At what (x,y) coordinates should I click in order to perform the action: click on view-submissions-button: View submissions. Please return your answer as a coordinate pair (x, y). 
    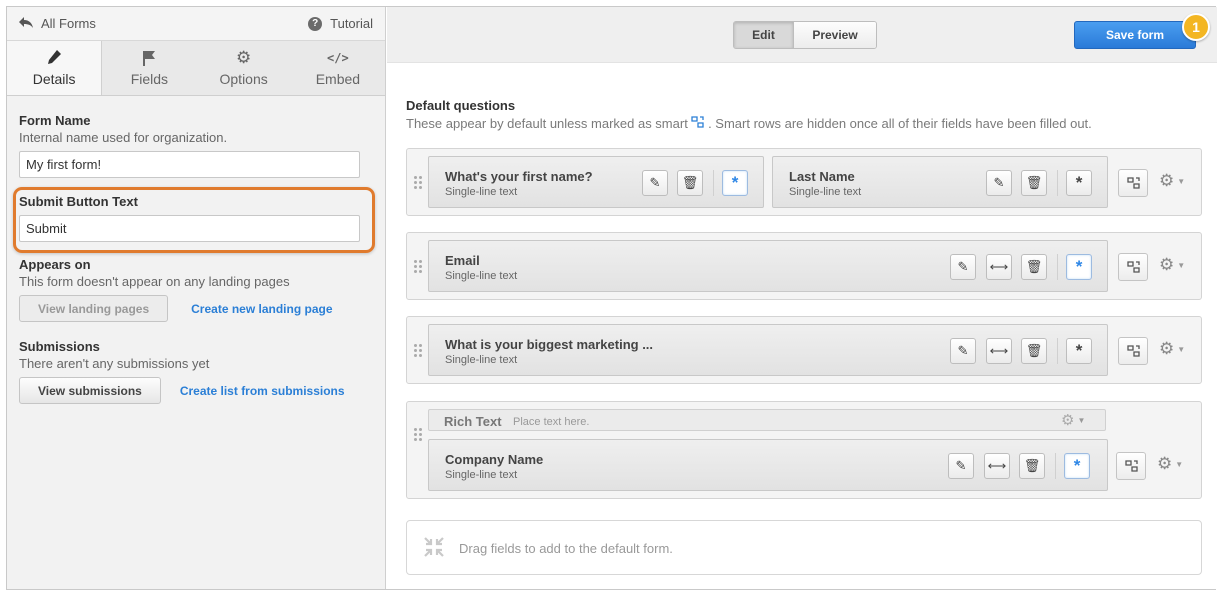
    Looking at the image, I should click on (90, 390).